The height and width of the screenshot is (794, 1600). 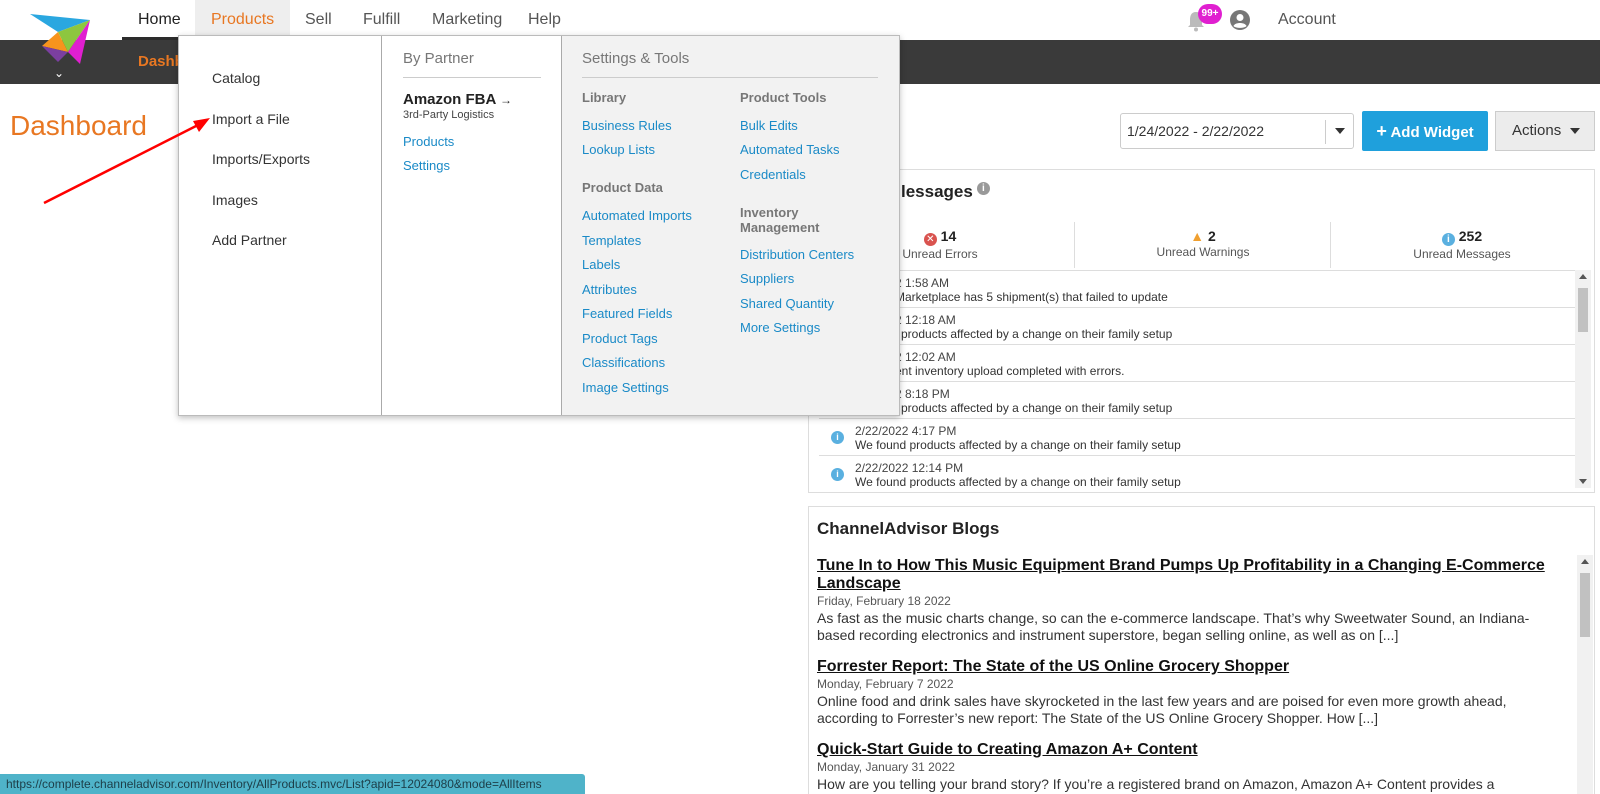 I want to click on notification-badge: 99+, so click(x=1210, y=14).